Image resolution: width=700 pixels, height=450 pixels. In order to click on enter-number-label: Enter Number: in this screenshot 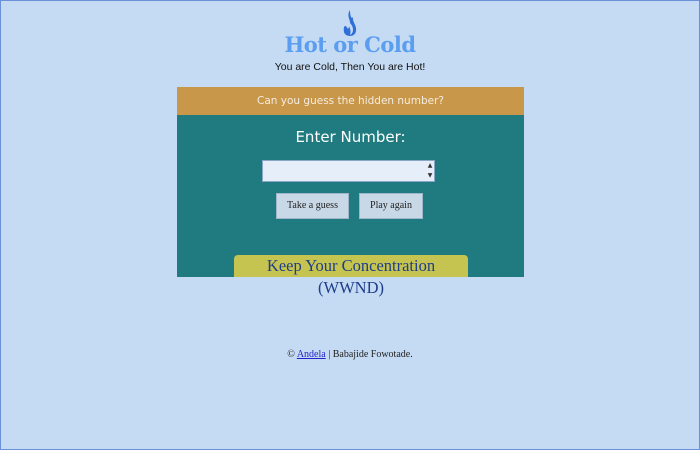, I will do `click(350, 137)`.